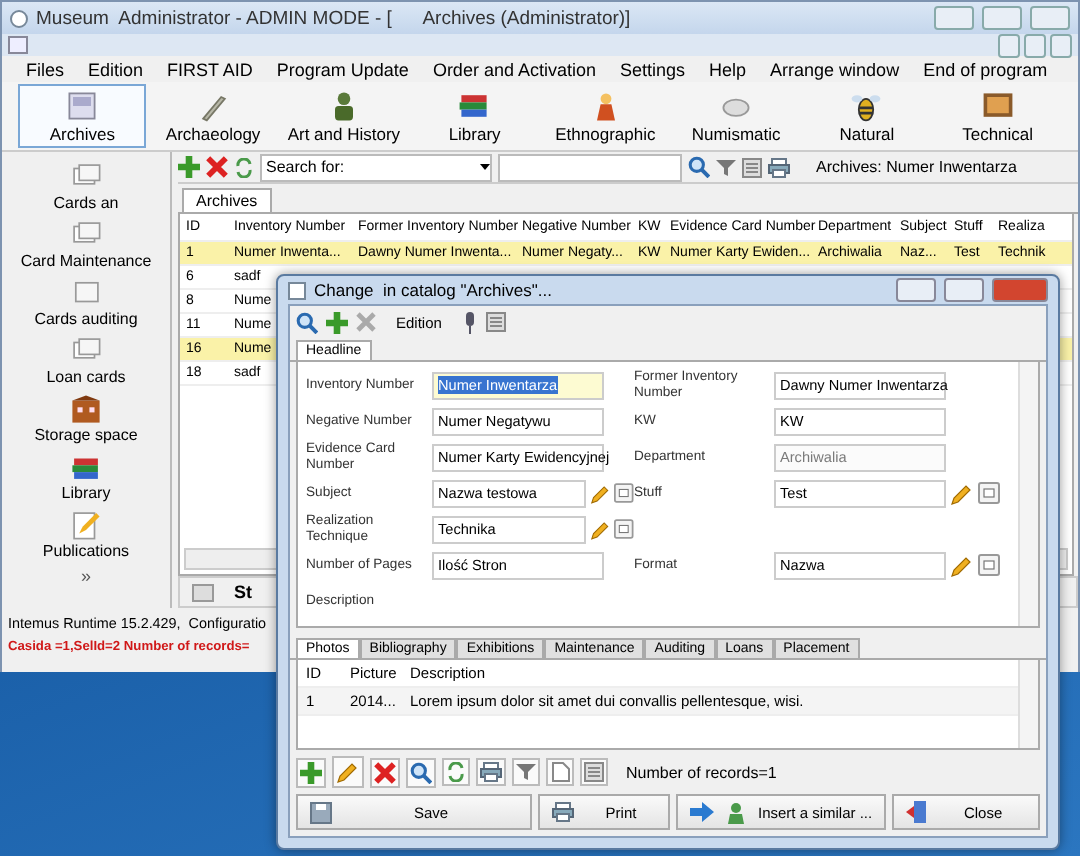 This screenshot has height=856, width=1080. What do you see at coordinates (376, 167) in the screenshot?
I see `search-dropdown: Search for:` at bounding box center [376, 167].